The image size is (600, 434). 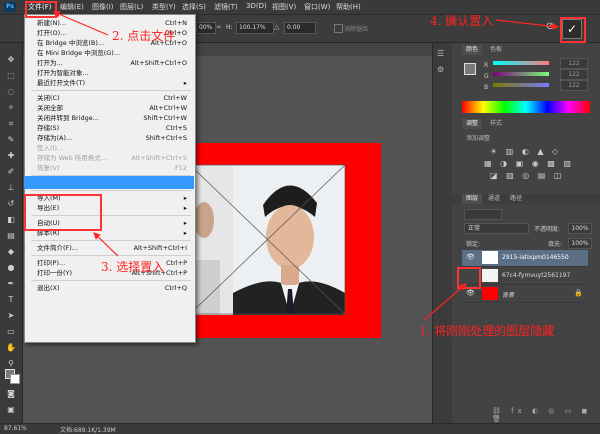 What do you see at coordinates (11, 300) in the screenshot?
I see `type-tool-icon: T` at bounding box center [11, 300].